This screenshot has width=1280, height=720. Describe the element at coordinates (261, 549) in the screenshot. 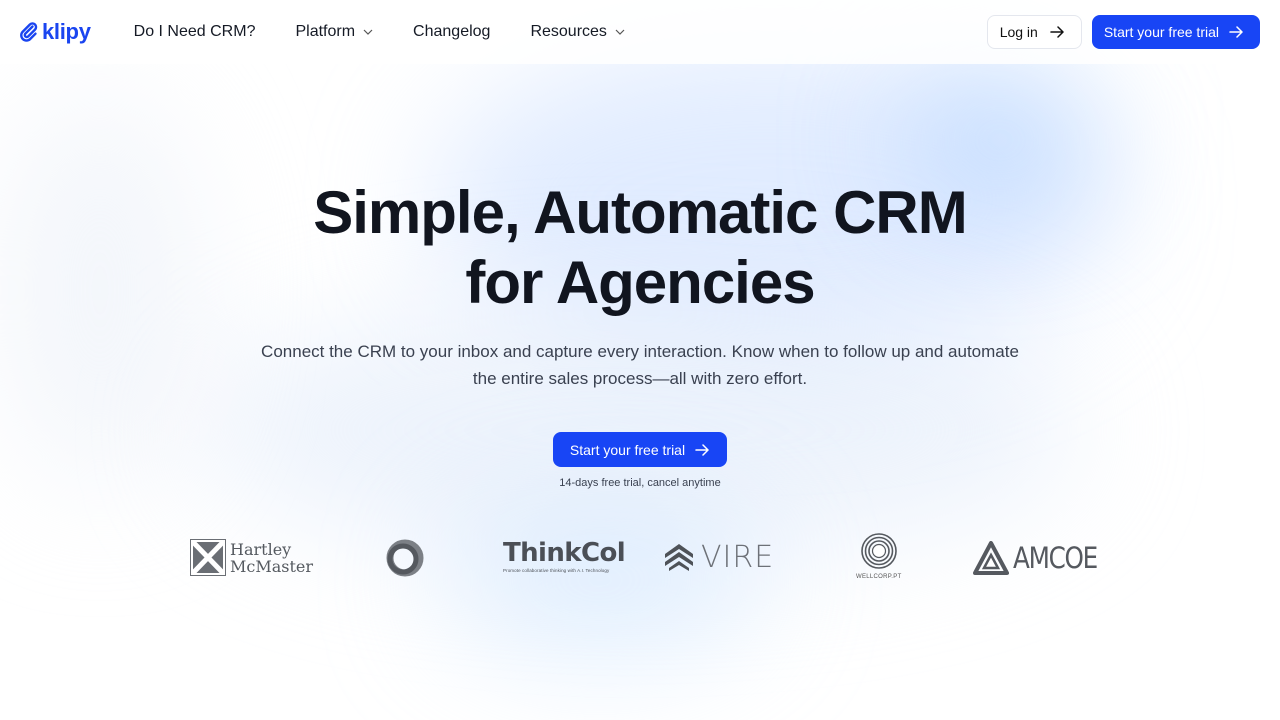

I see `hartley-line-1: Hartley` at that location.